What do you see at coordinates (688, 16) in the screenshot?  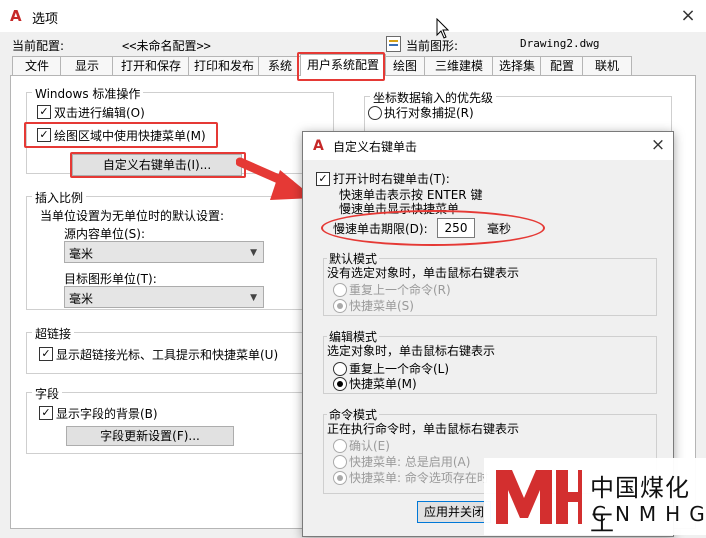 I see `close-icon: ×` at bounding box center [688, 16].